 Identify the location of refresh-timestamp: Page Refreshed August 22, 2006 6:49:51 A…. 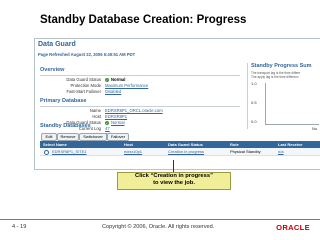
(87, 54).